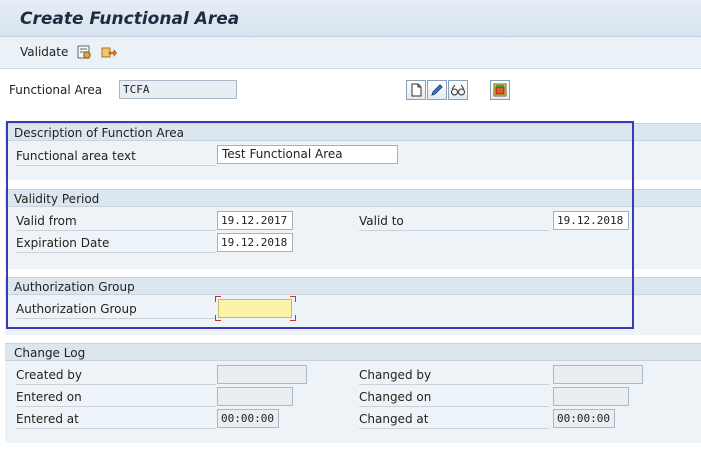 The height and width of the screenshot is (449, 701). What do you see at coordinates (591, 396) in the screenshot?
I see `changed-on-field` at bounding box center [591, 396].